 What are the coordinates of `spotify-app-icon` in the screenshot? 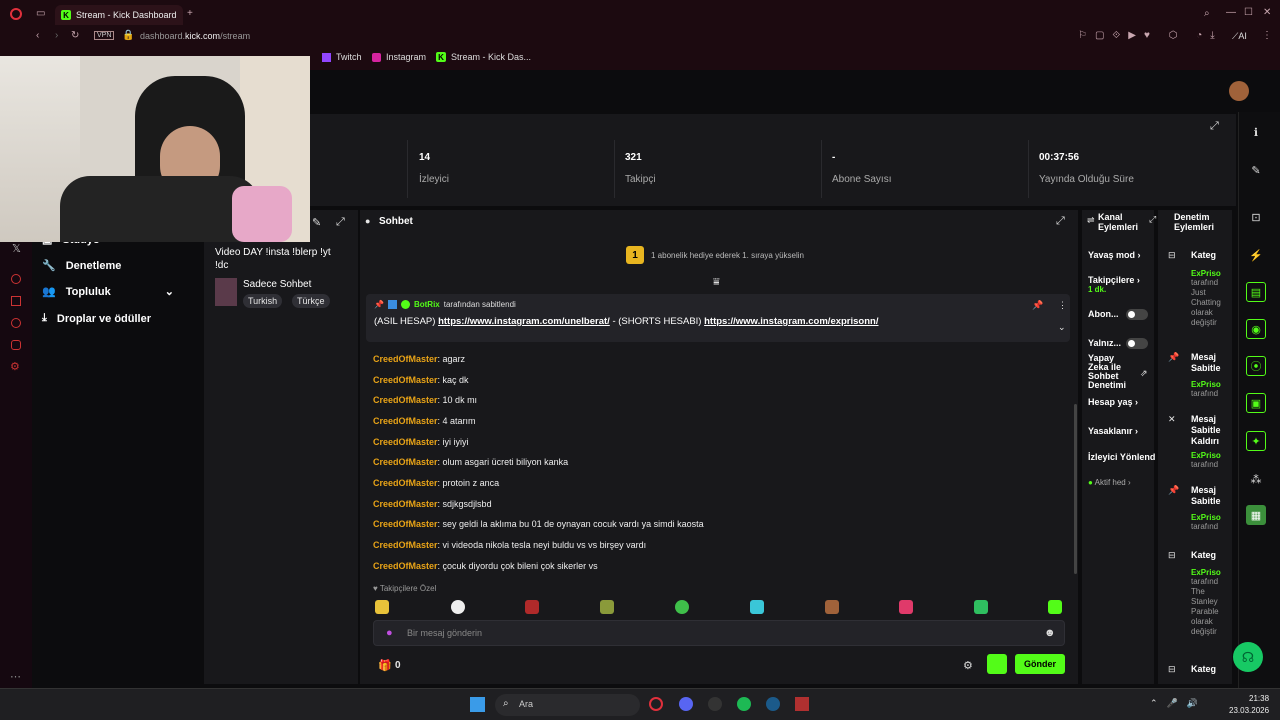 It's located at (744, 704).